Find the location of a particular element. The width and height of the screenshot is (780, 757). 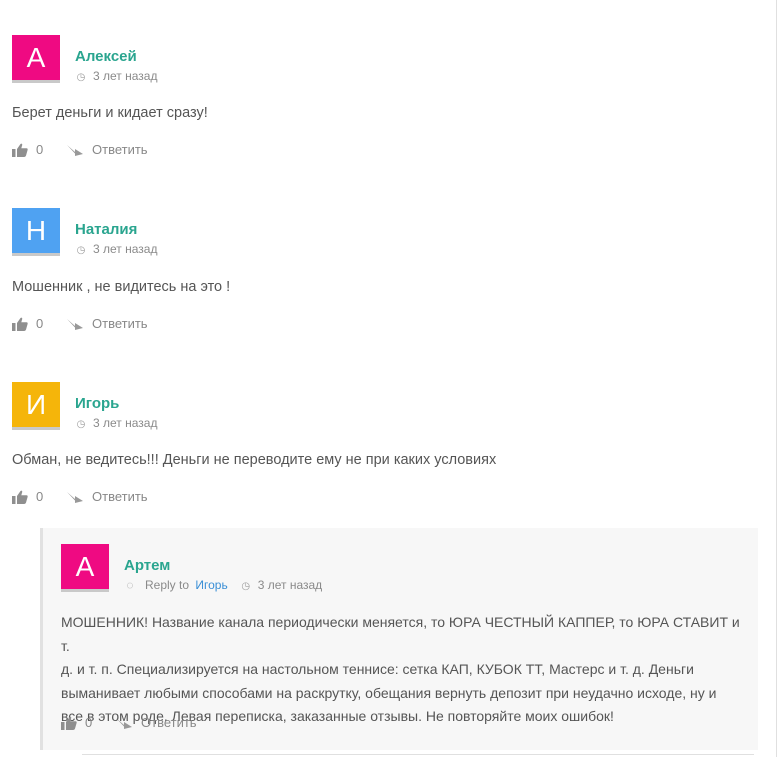

page-right-border is located at coordinates (776, 378).